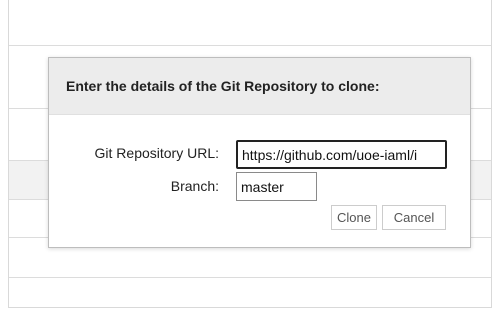 This screenshot has width=493, height=318. Describe the element at coordinates (194, 186) in the screenshot. I see `branch-label: Branch:` at that location.